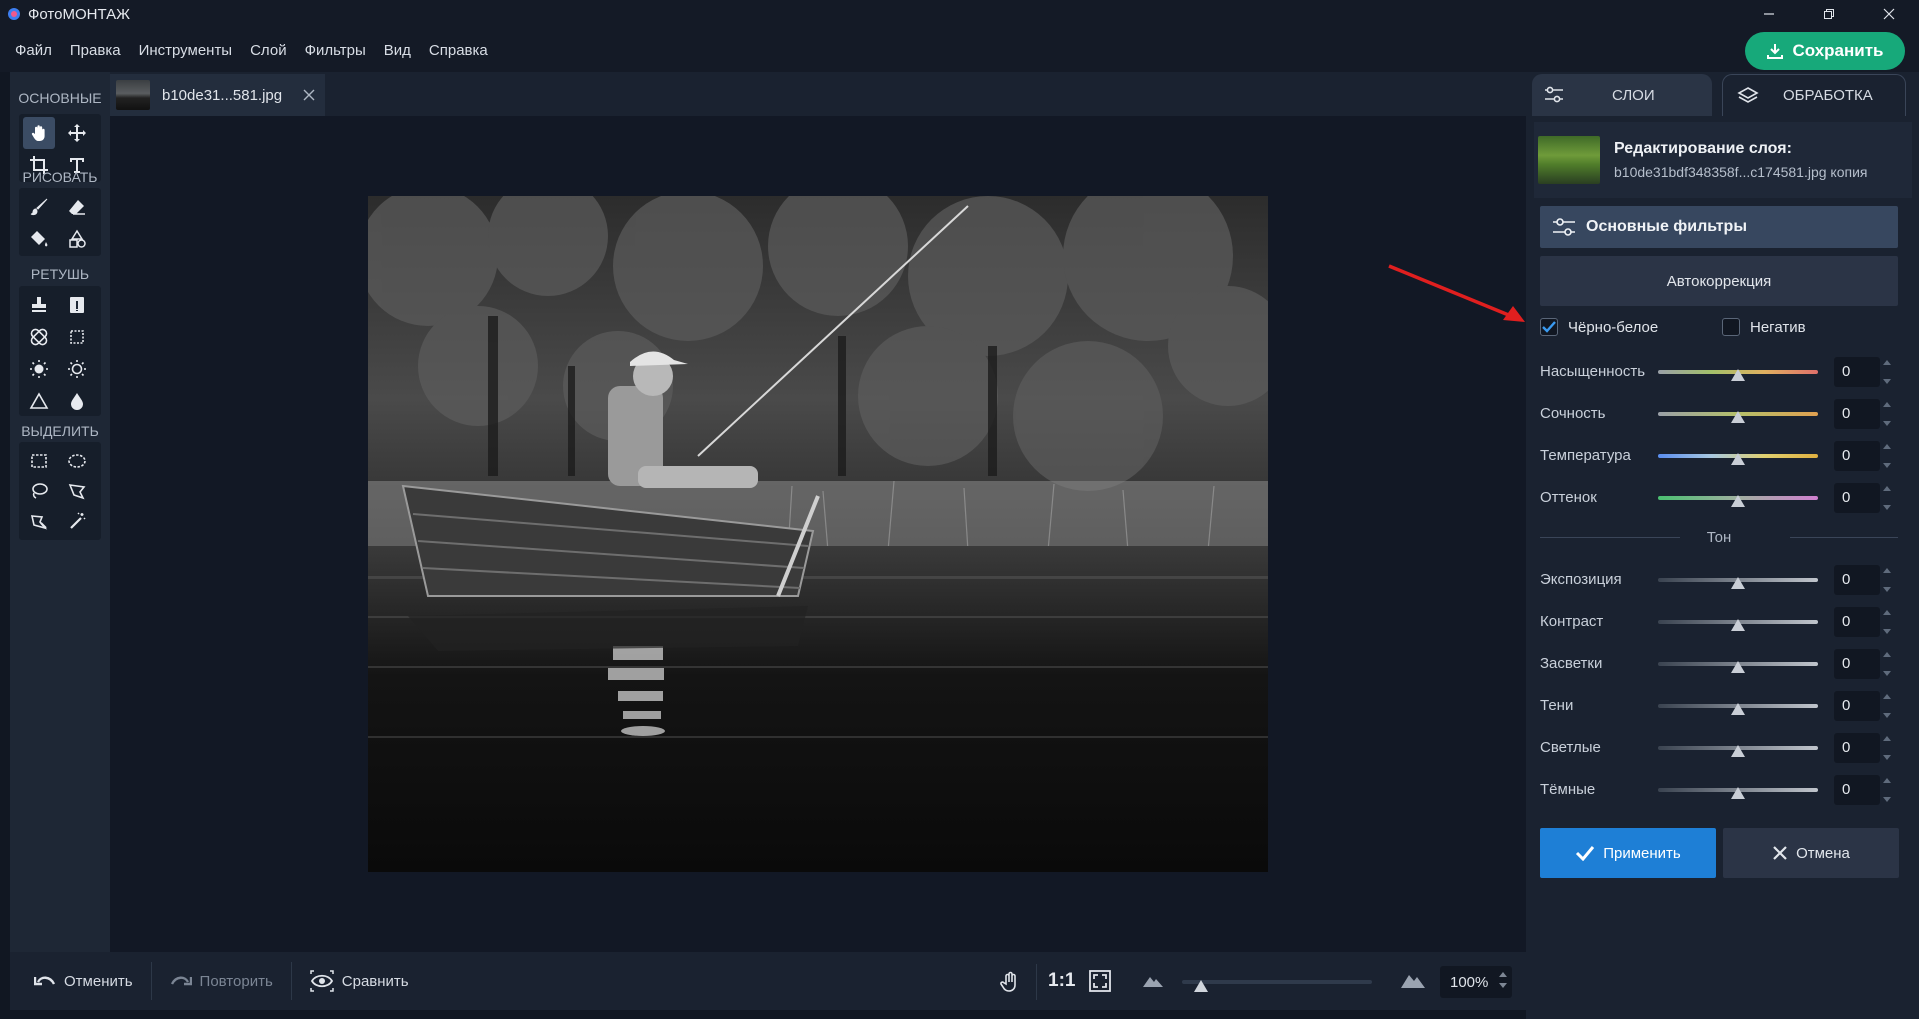 This screenshot has height=1019, width=1919. I want to click on negative-checkbox-row: Негатив, so click(1764, 327).